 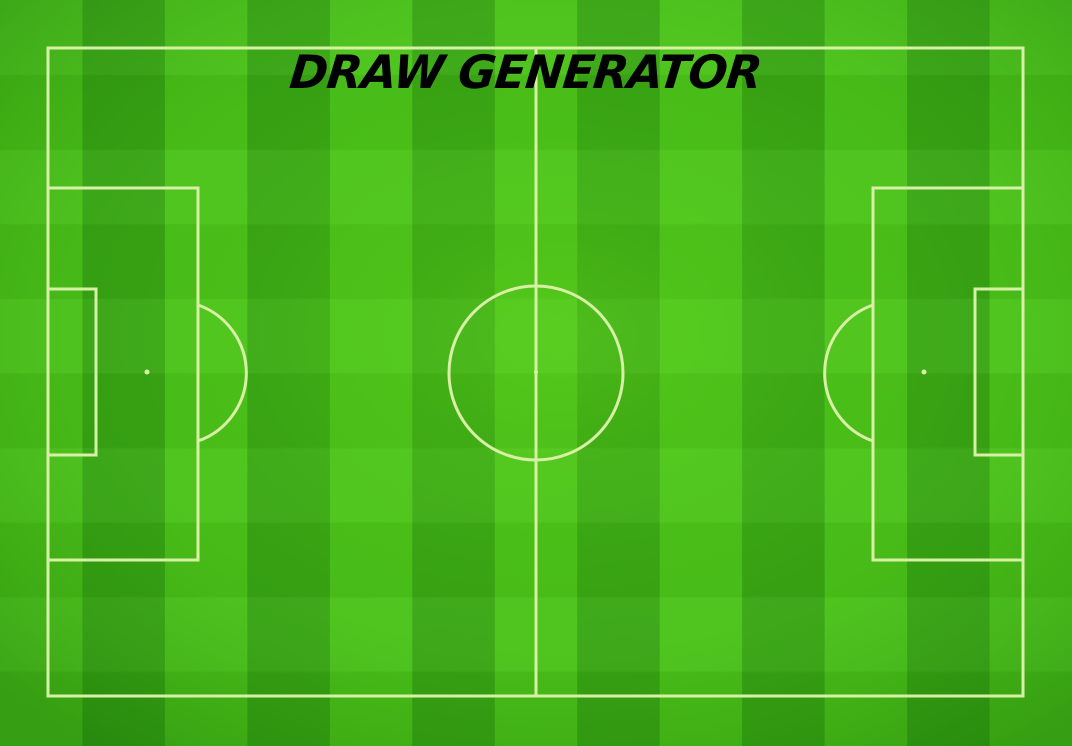 What do you see at coordinates (147, 372) in the screenshot?
I see `left-penalty-spot` at bounding box center [147, 372].